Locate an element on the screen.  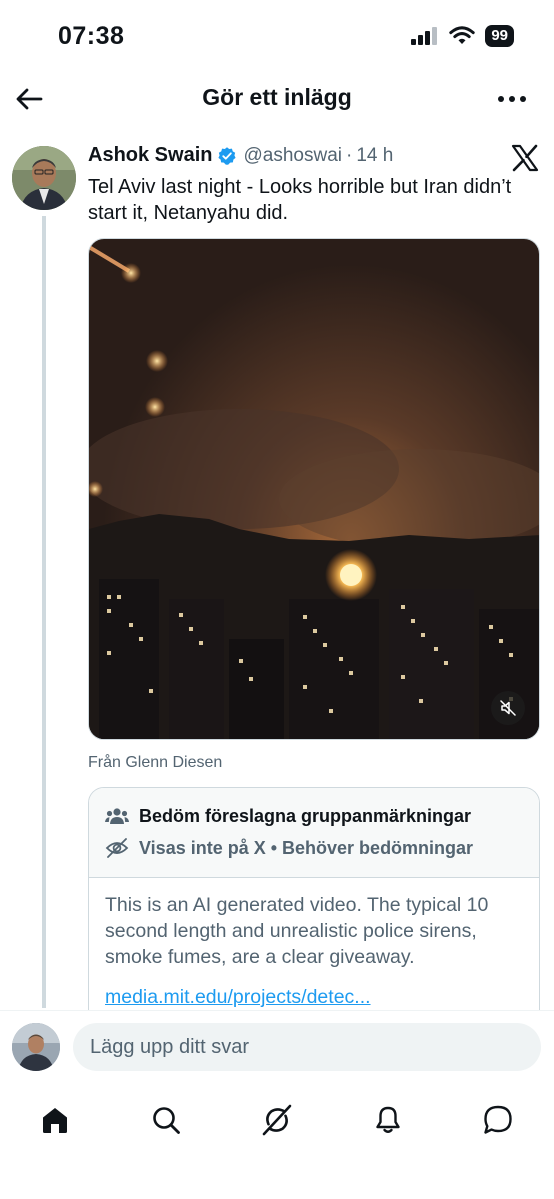
people-group-icon is located at coordinates (117, 816).